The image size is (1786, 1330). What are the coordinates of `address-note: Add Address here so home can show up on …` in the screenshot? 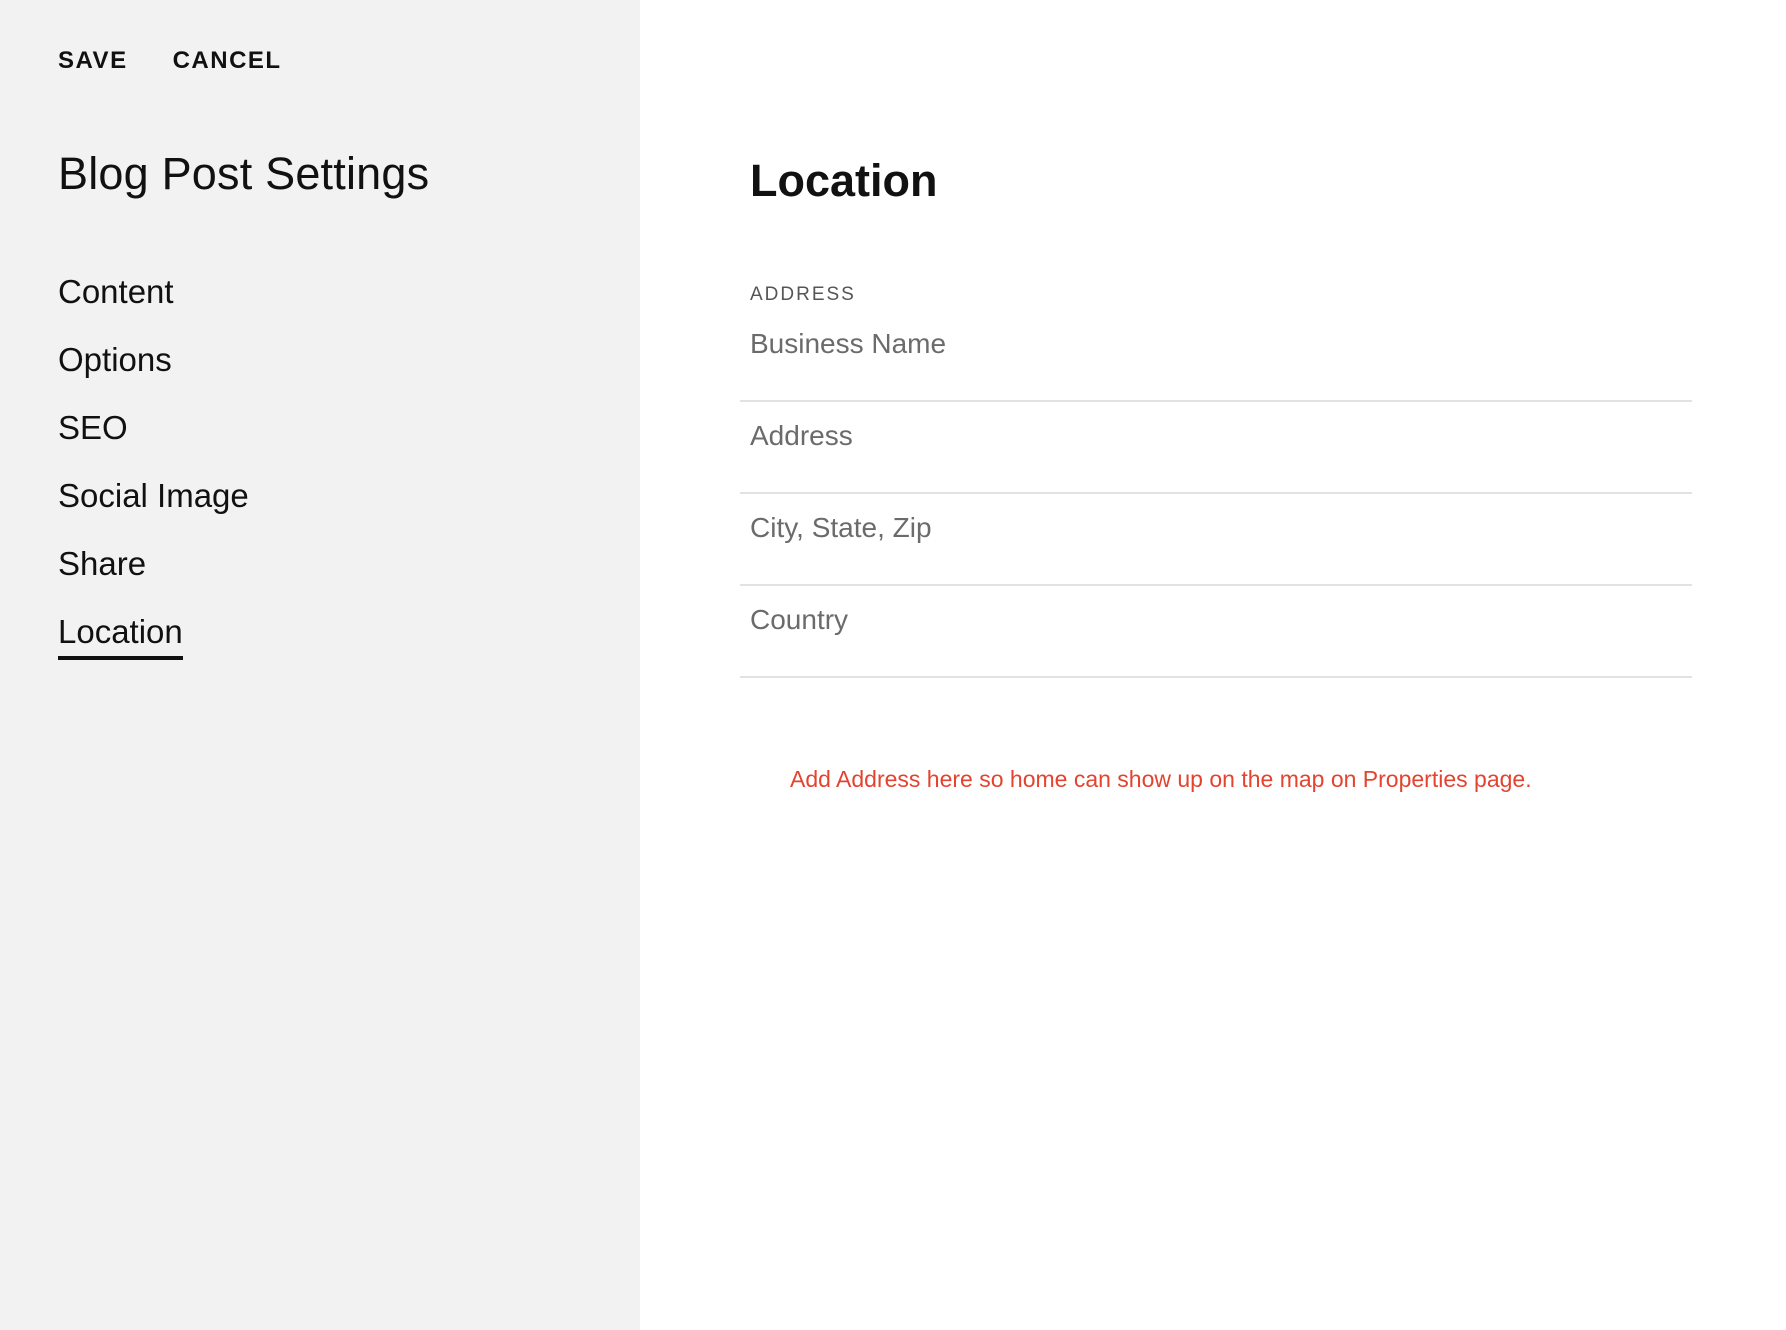 It's located at (1161, 779).